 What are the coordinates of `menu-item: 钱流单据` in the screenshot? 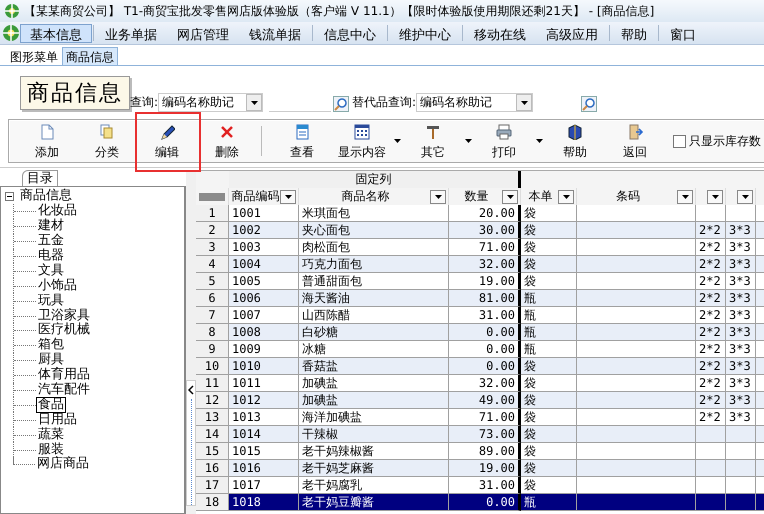 It's located at (275, 33).